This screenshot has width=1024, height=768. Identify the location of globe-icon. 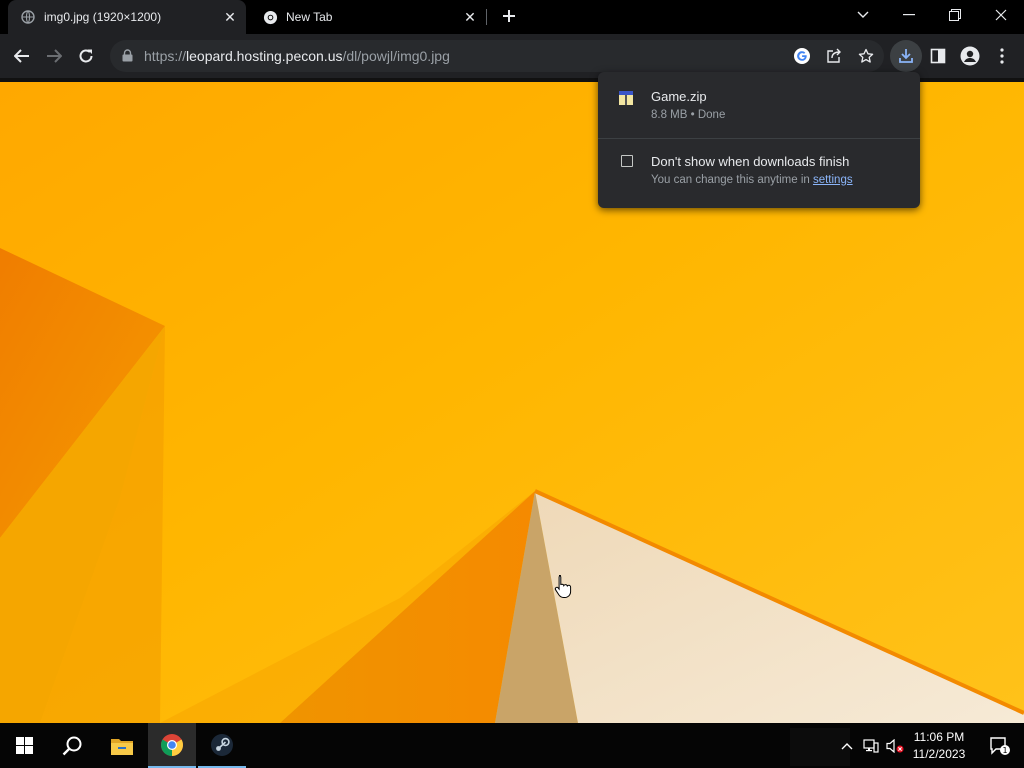
(28, 17).